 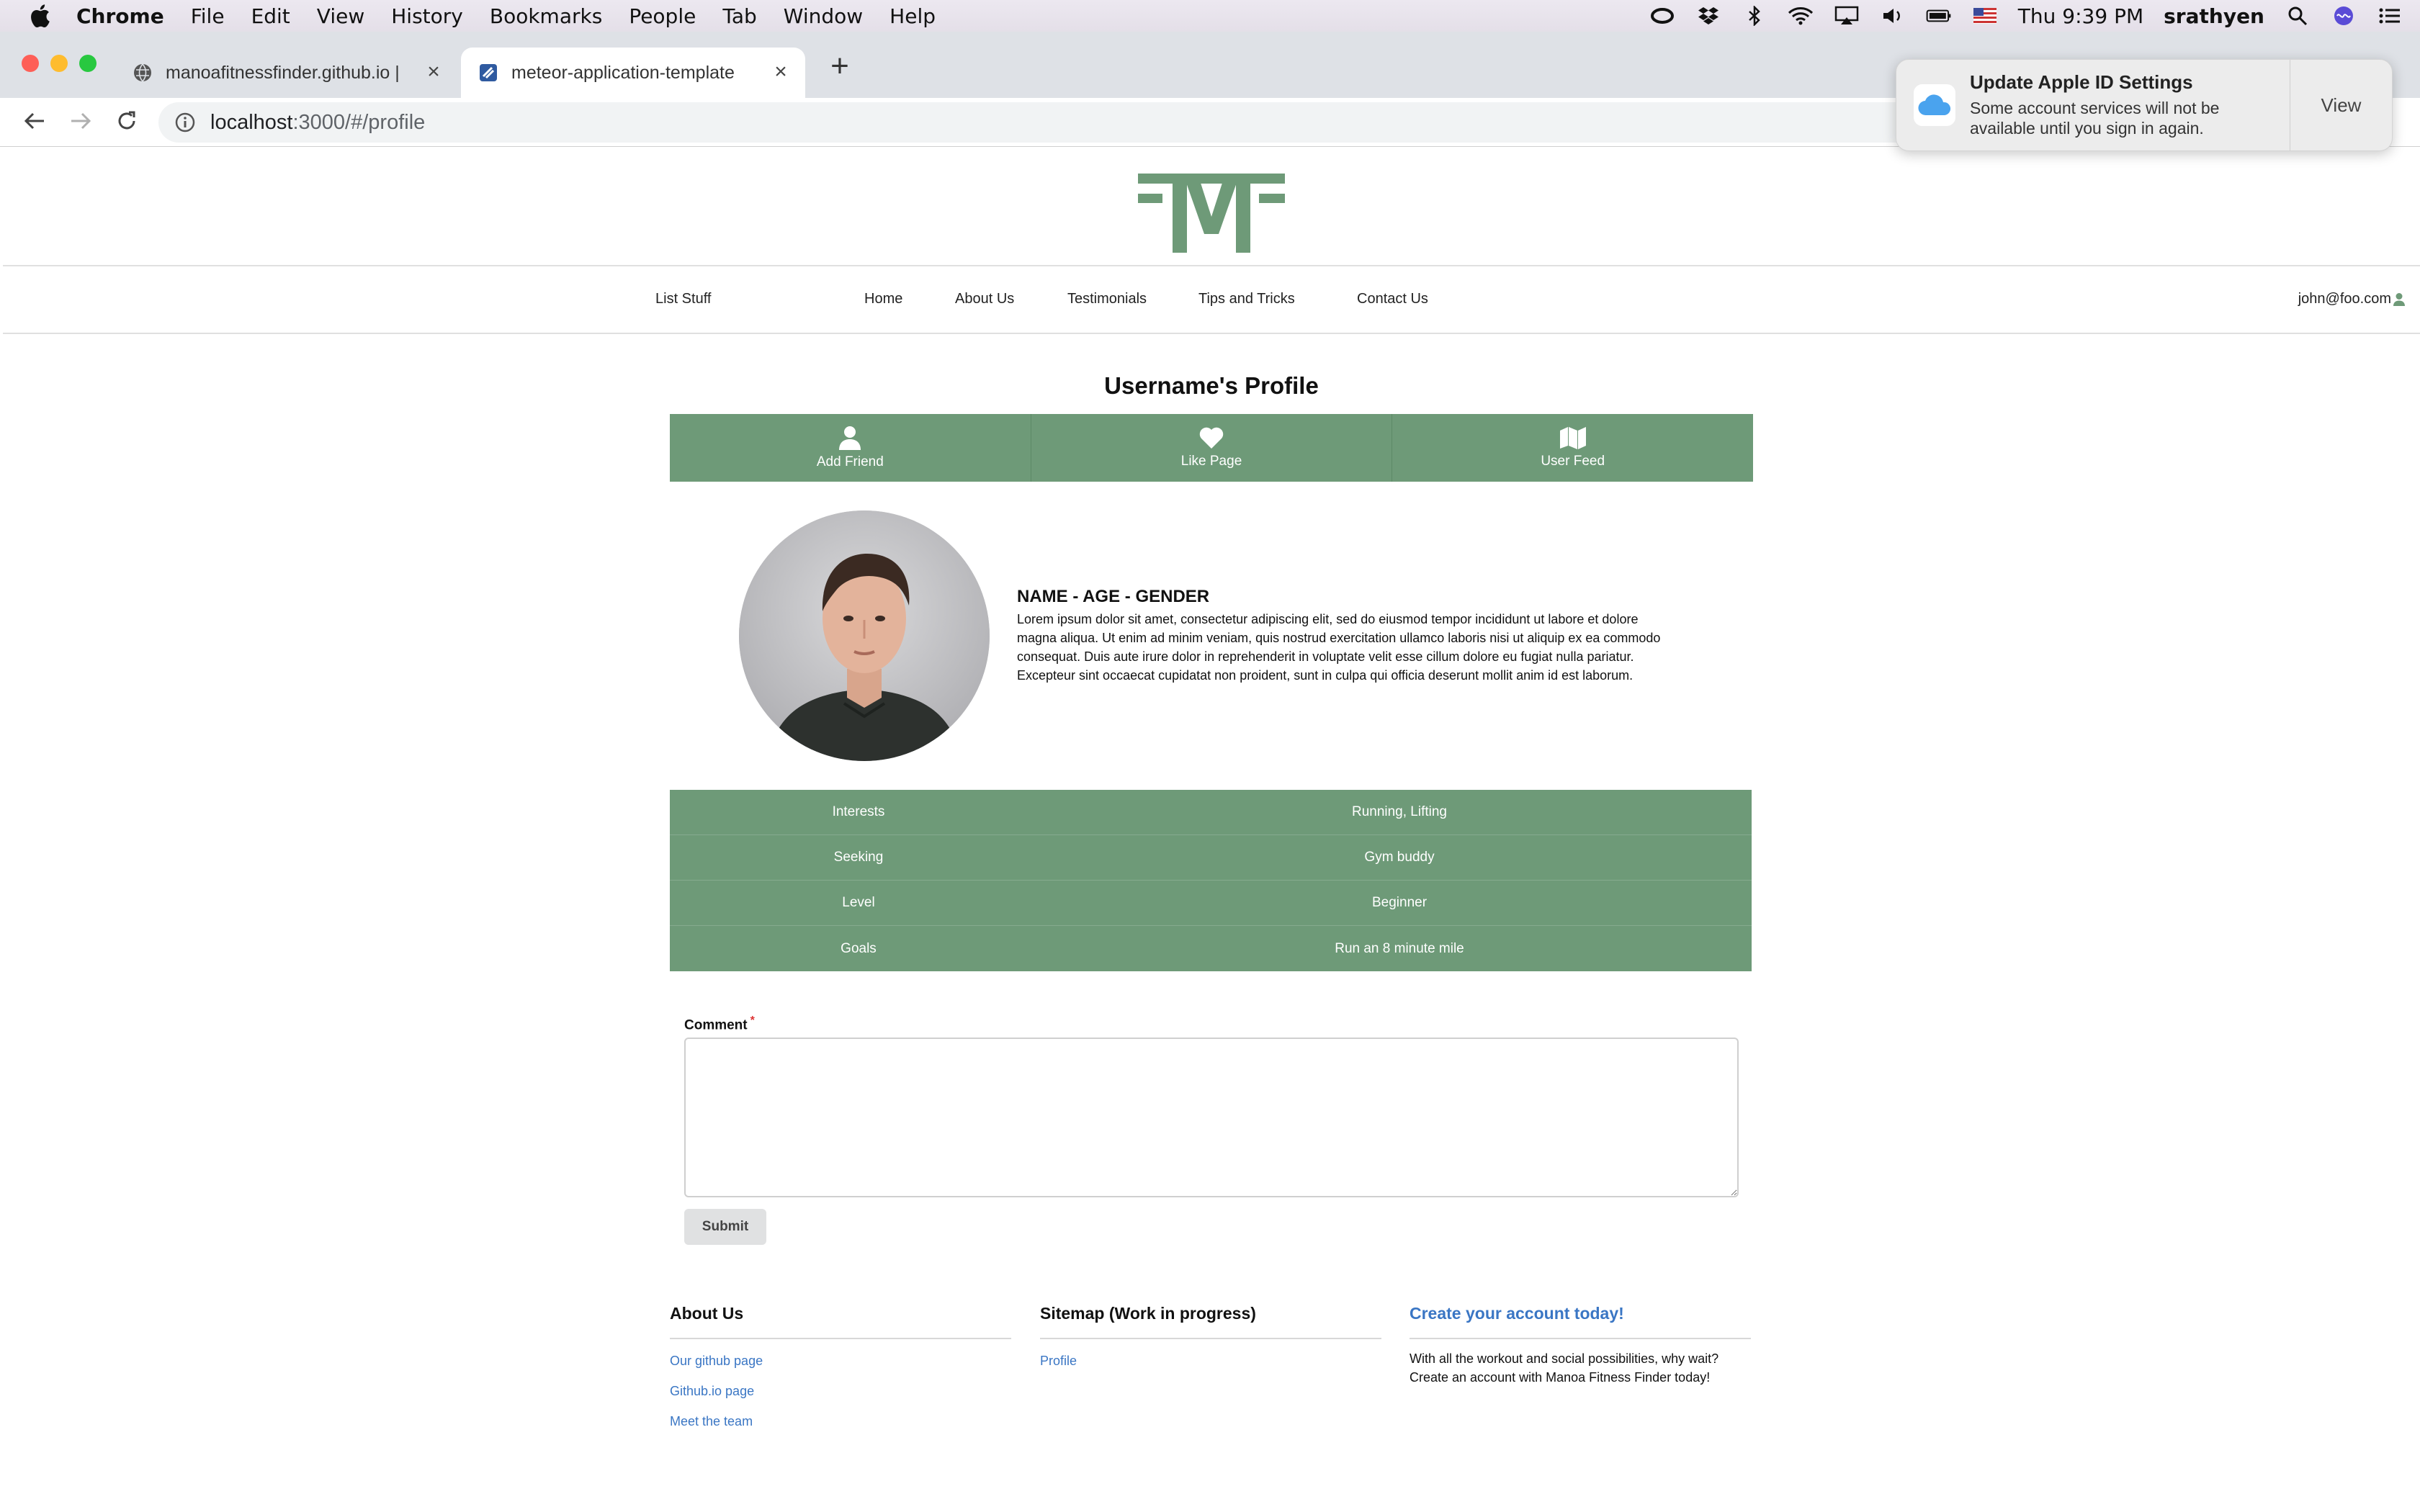 What do you see at coordinates (1211, 438) in the screenshot?
I see `heart-icon` at bounding box center [1211, 438].